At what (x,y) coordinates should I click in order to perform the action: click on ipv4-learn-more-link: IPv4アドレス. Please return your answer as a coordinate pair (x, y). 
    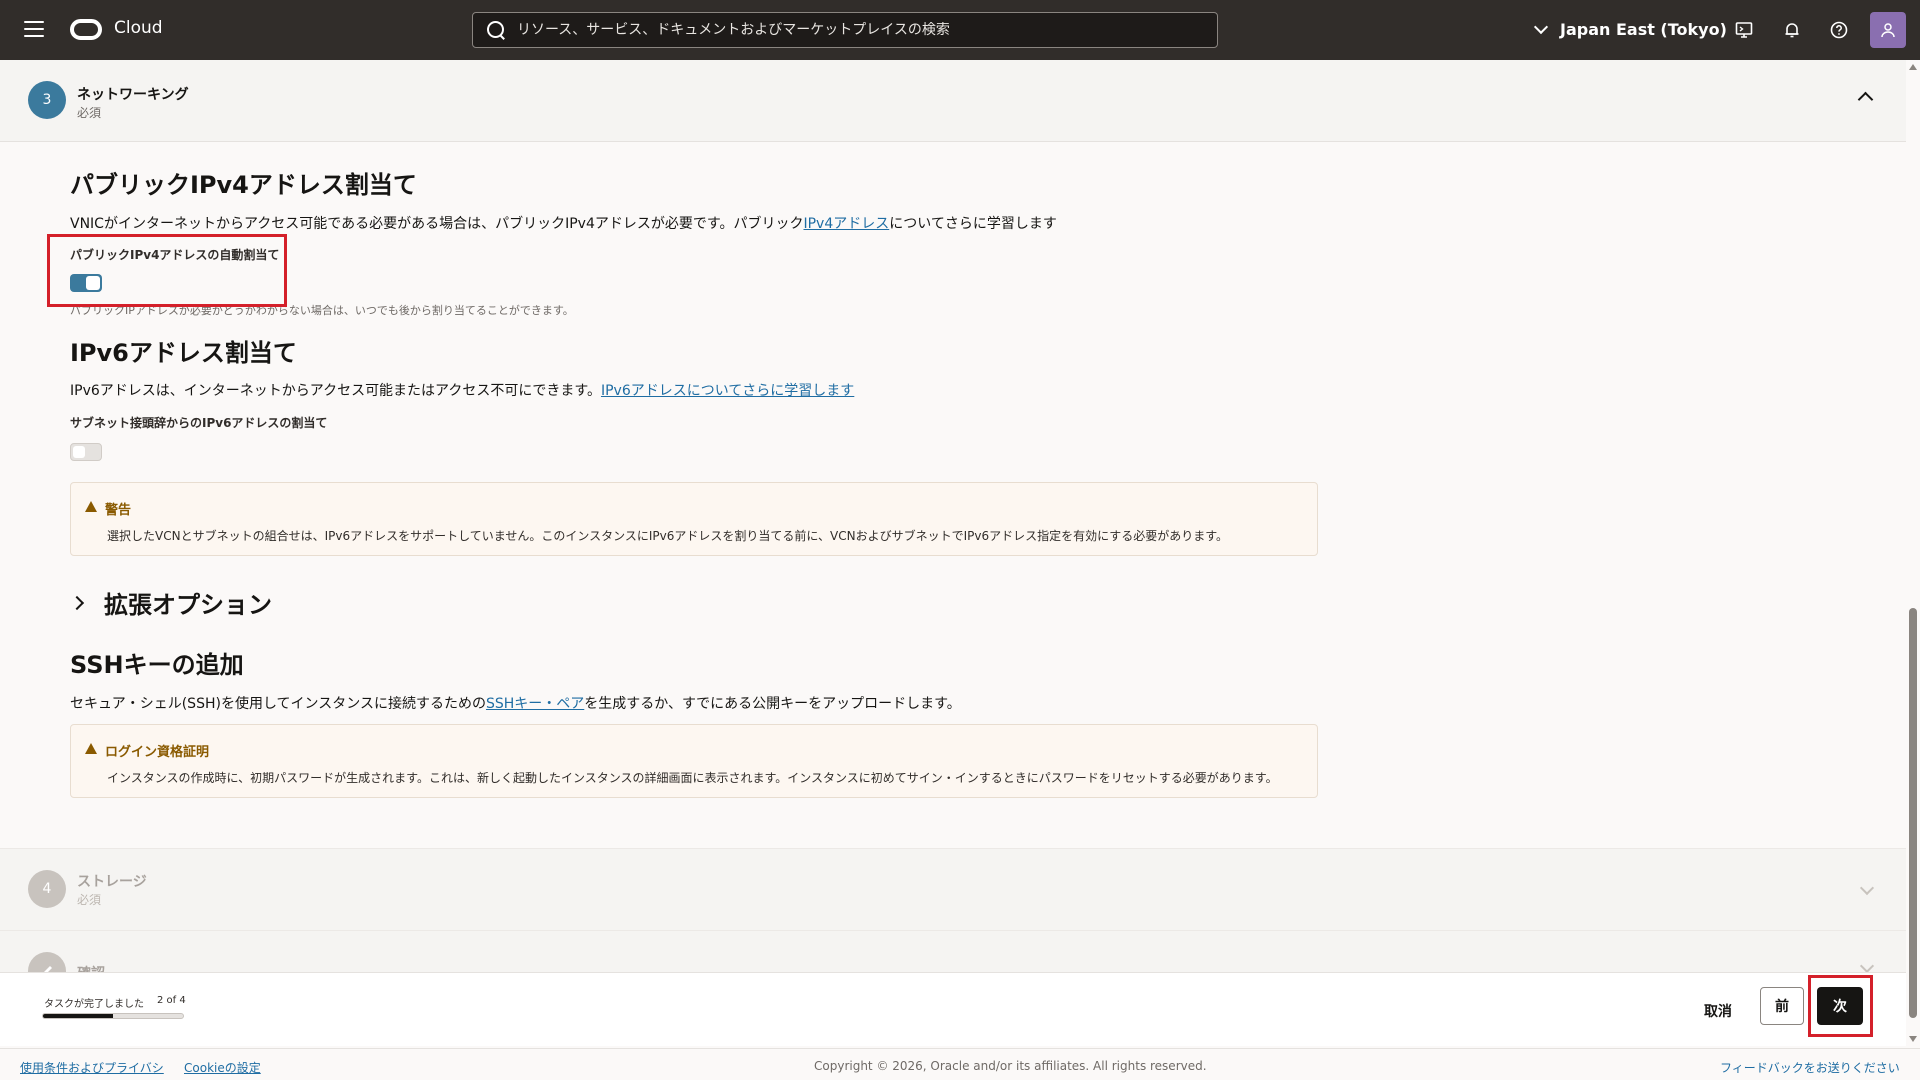
    Looking at the image, I should click on (846, 224).